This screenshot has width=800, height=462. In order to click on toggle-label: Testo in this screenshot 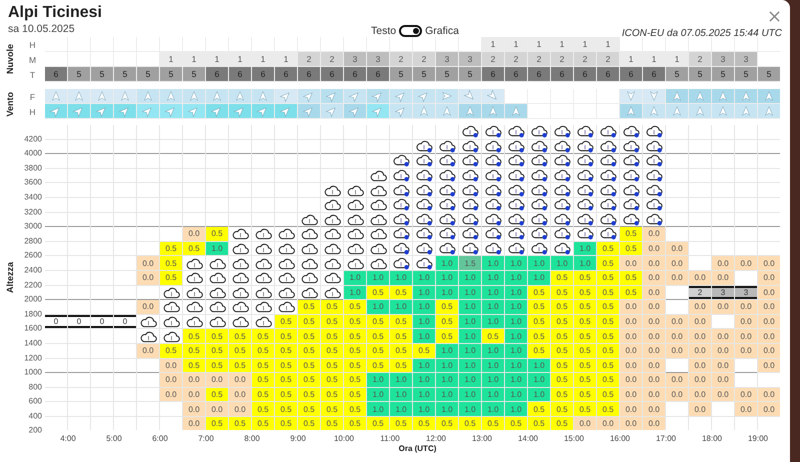, I will do `click(383, 31)`.